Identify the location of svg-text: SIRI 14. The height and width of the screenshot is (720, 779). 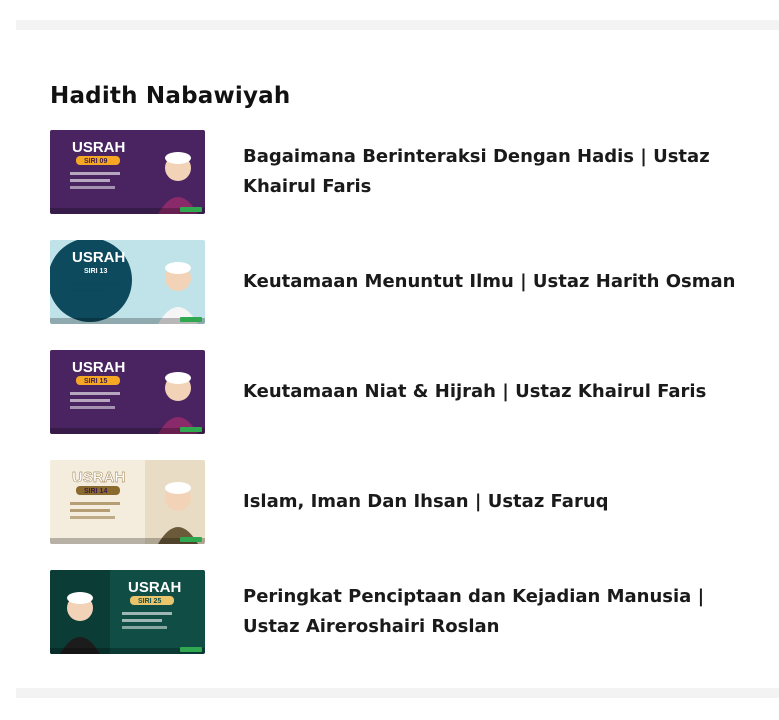
(95, 491).